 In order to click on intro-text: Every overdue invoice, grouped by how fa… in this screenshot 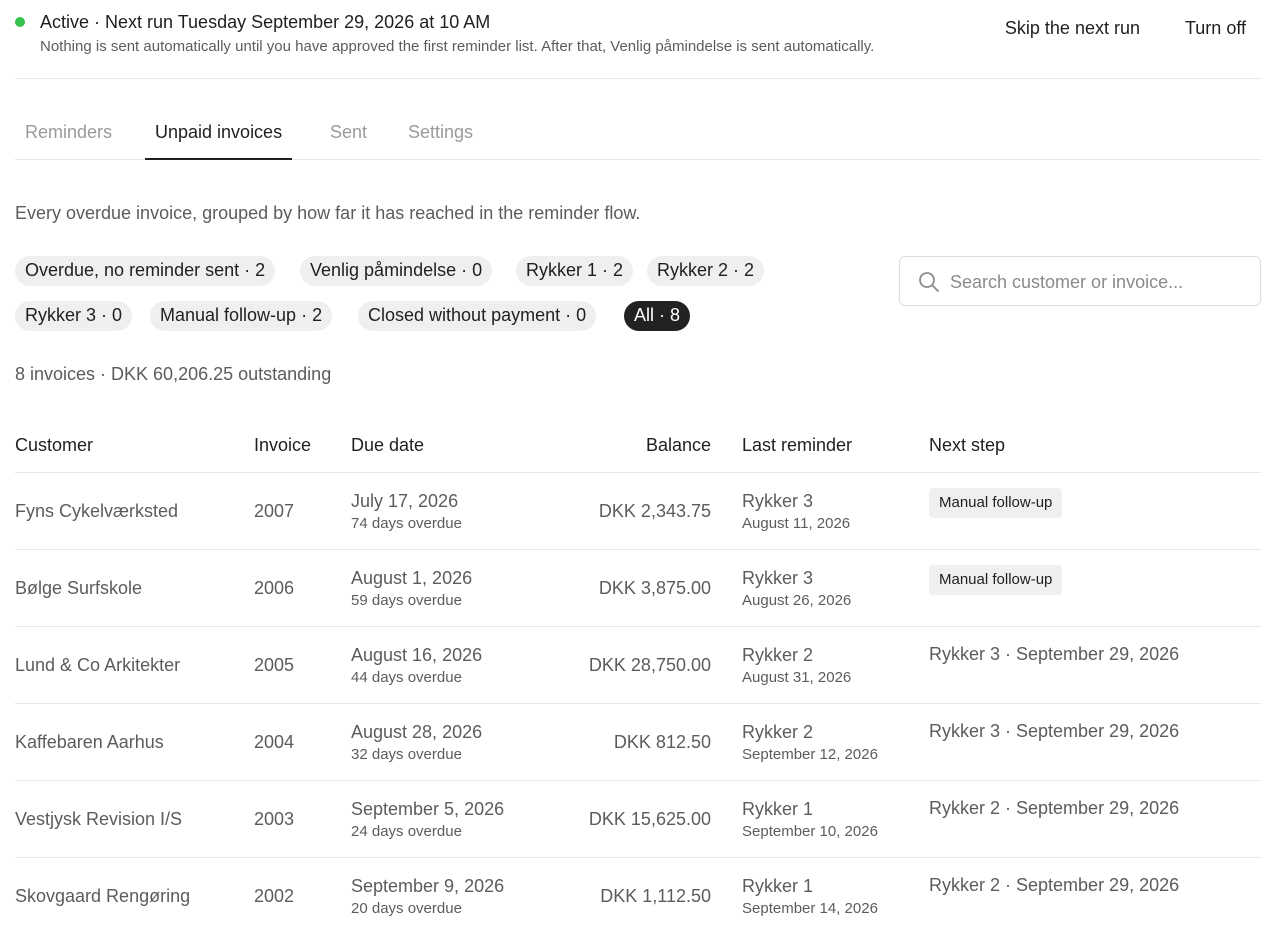, I will do `click(328, 213)`.